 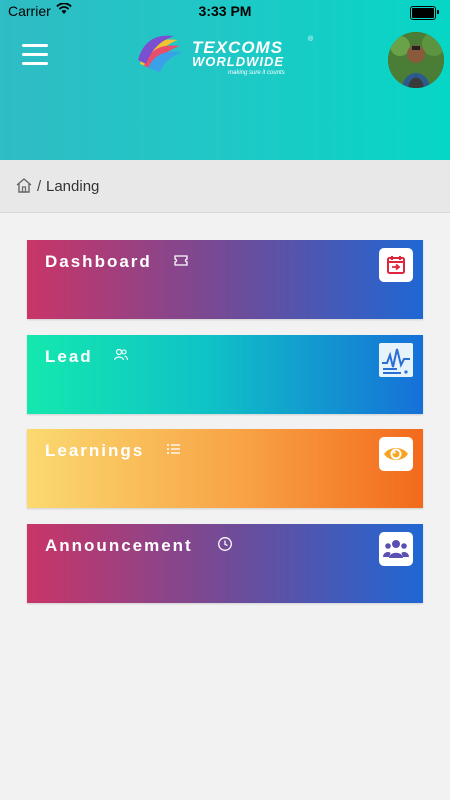 What do you see at coordinates (24, 185) in the screenshot?
I see `home-icon` at bounding box center [24, 185].